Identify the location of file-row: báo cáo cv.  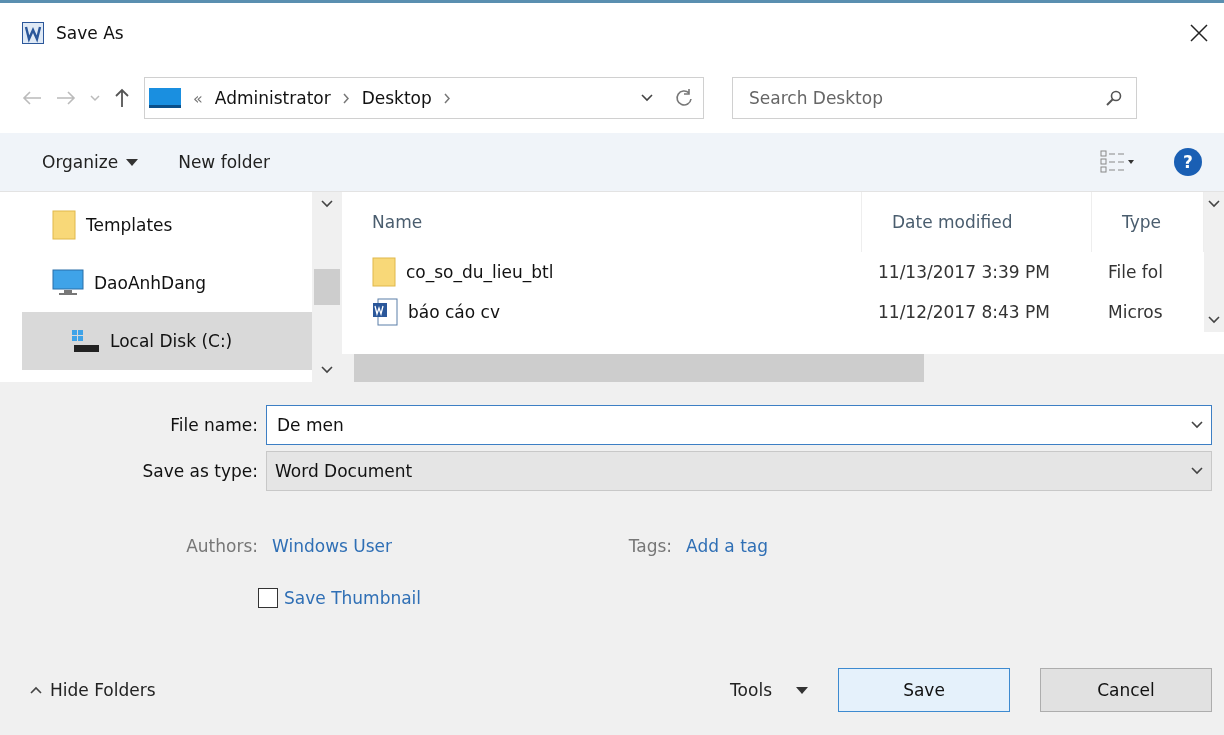
(602, 312).